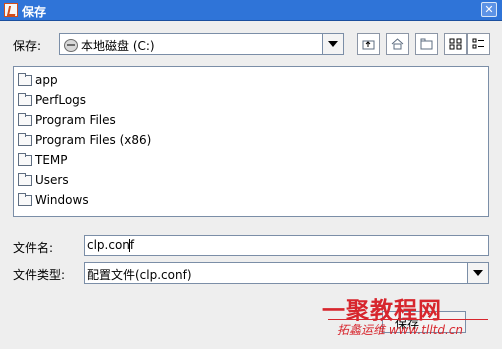 The image size is (502, 349). I want to click on folder-up-icon, so click(368, 45).